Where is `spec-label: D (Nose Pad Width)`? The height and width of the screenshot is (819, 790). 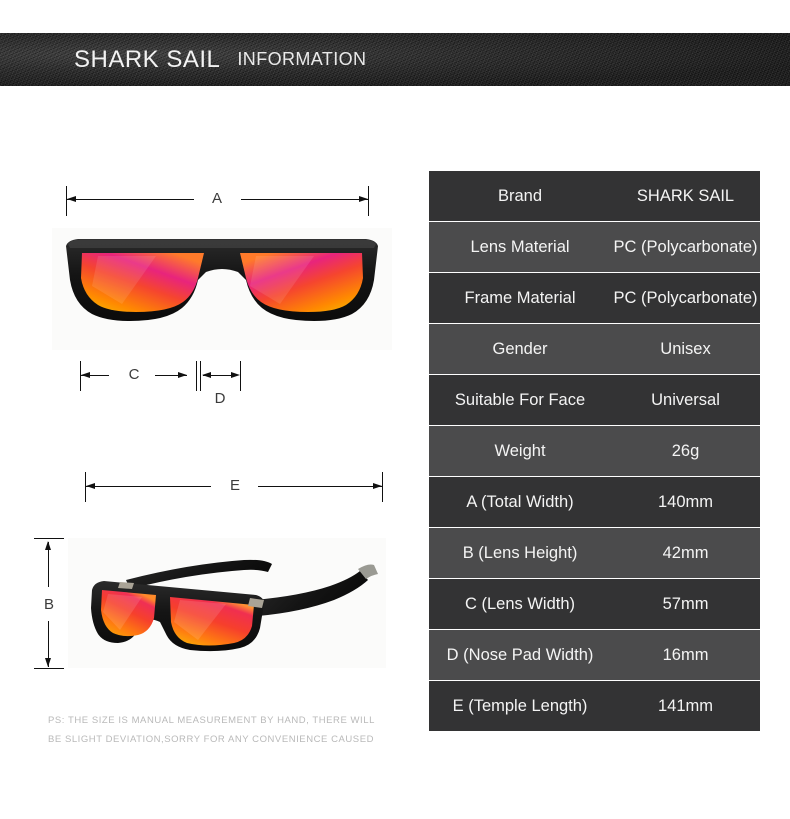
spec-label: D (Nose Pad Width) is located at coordinates (520, 654).